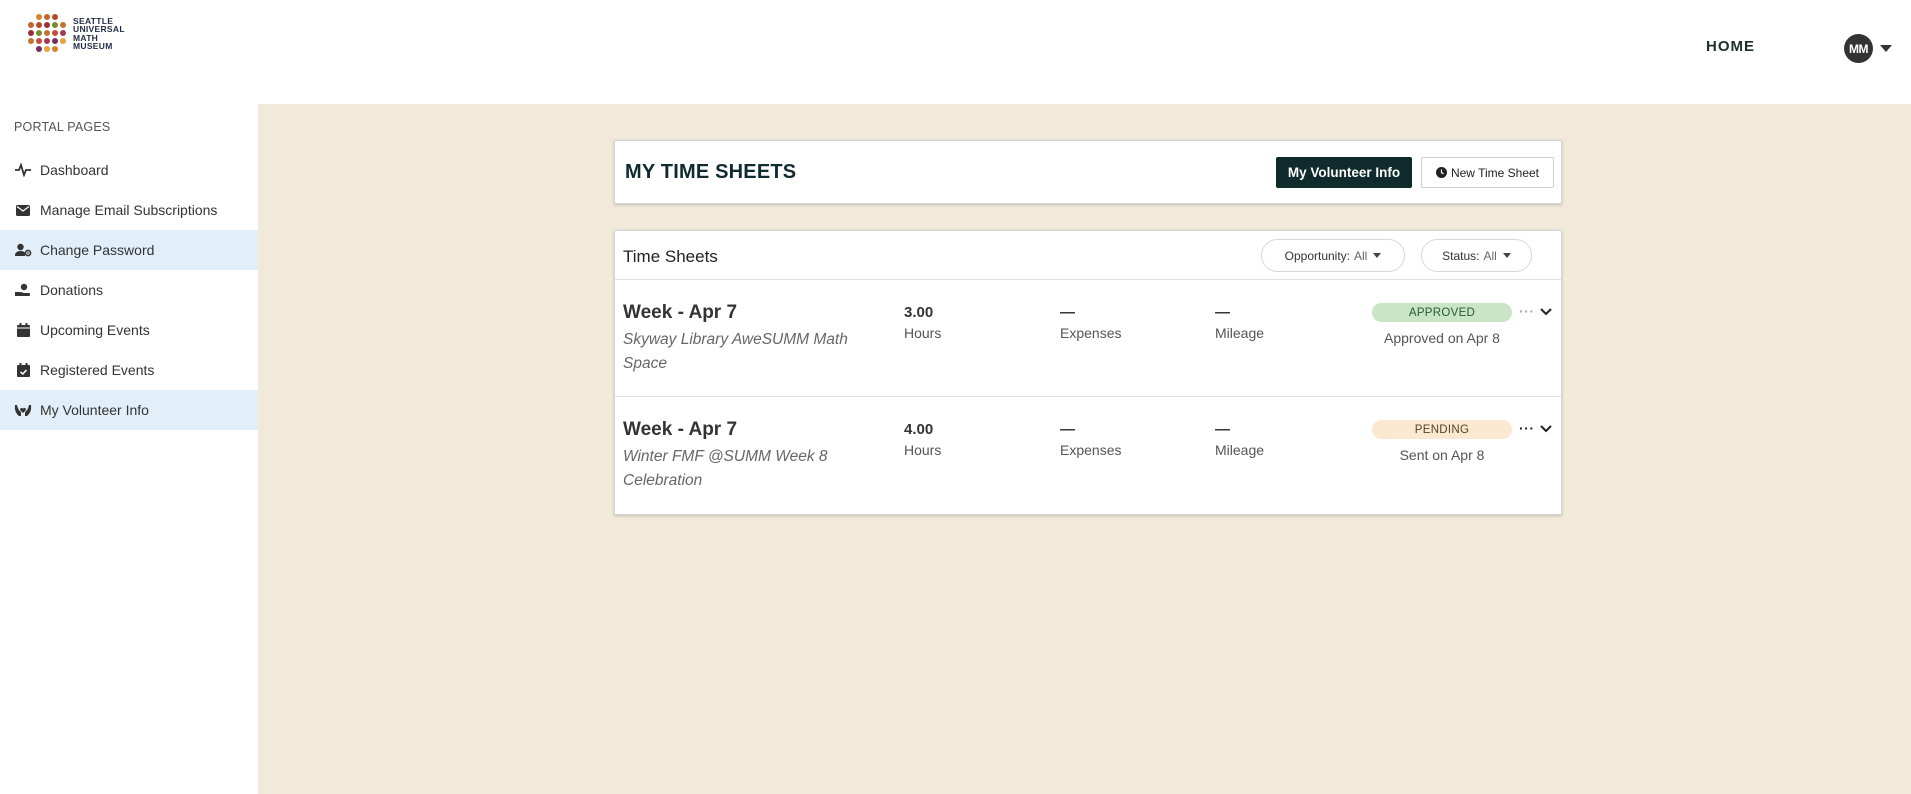 This screenshot has width=1911, height=794. What do you see at coordinates (1495, 172) in the screenshot?
I see `new-time-sheet-label: New Time Sheet` at bounding box center [1495, 172].